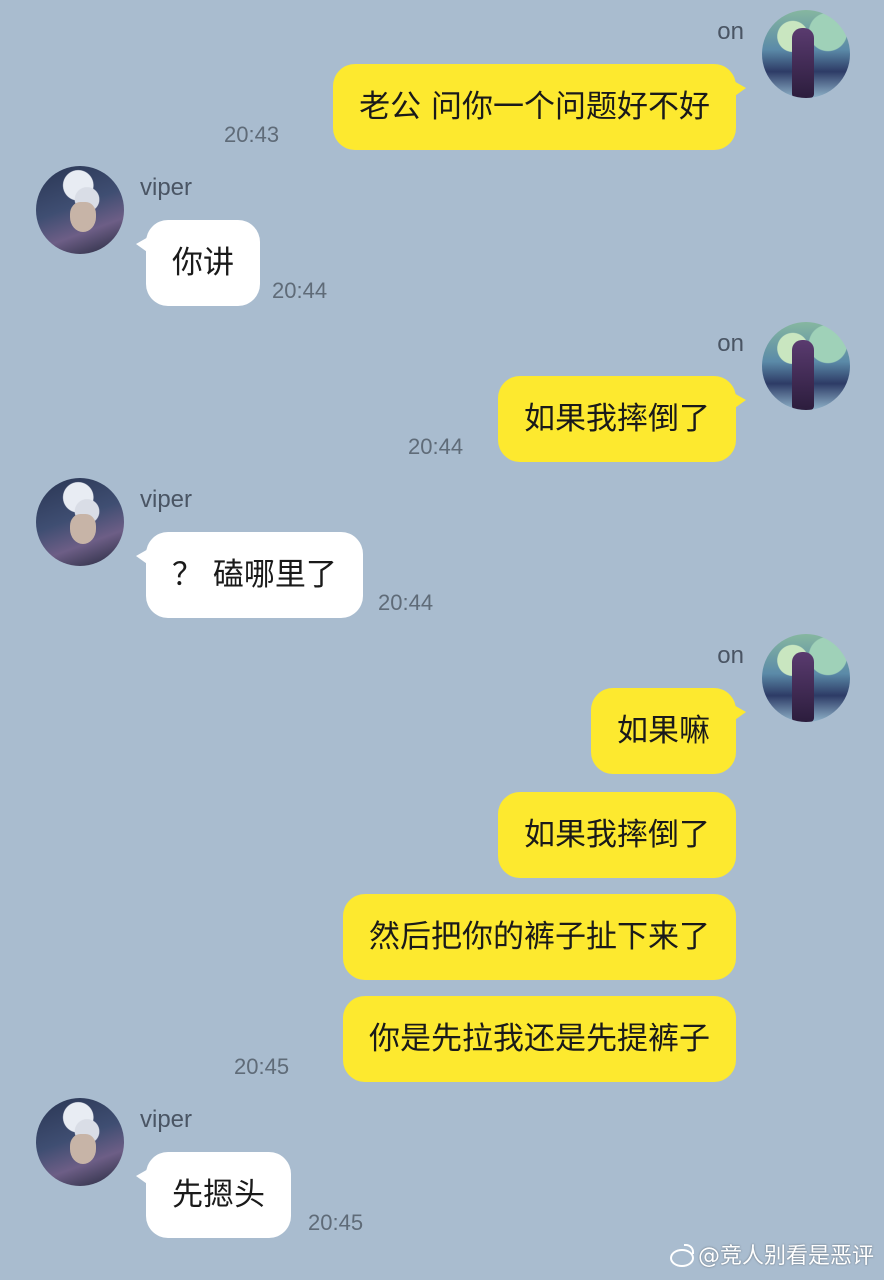 The image size is (884, 1280). What do you see at coordinates (681, 1255) in the screenshot?
I see `weibo-icon` at bounding box center [681, 1255].